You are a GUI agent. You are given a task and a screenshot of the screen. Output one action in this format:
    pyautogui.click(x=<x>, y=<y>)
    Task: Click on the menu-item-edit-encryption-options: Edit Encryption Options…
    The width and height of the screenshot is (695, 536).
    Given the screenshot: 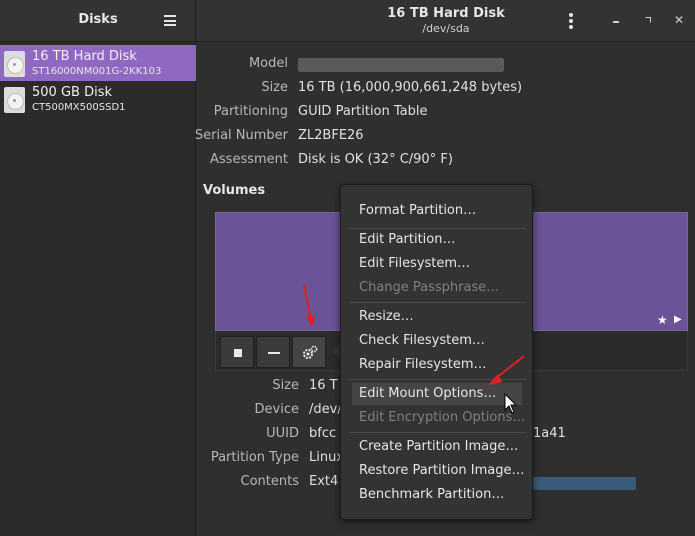 What is the action you would take?
    pyautogui.click(x=442, y=417)
    